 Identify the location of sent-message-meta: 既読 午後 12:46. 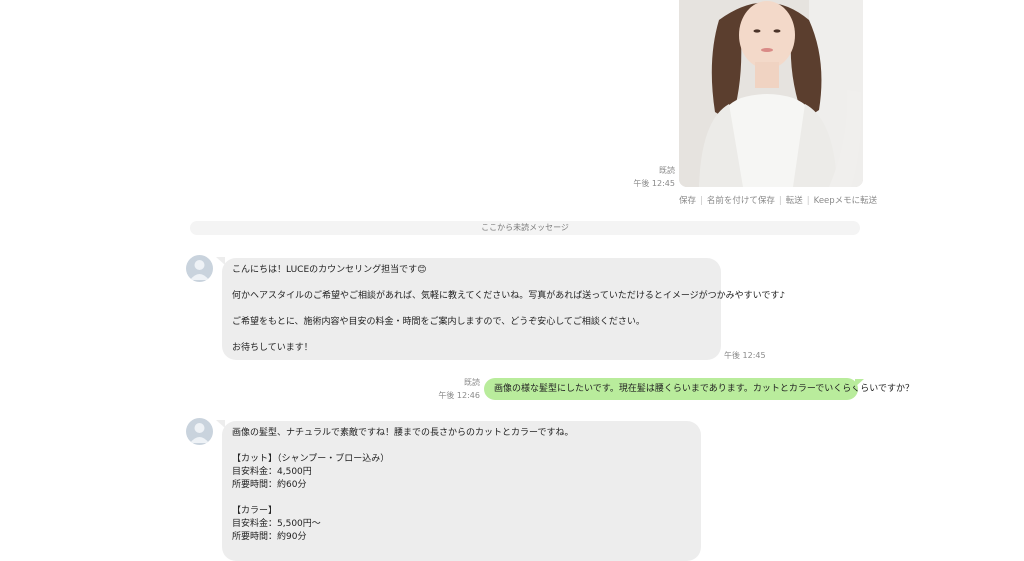
(452, 389).